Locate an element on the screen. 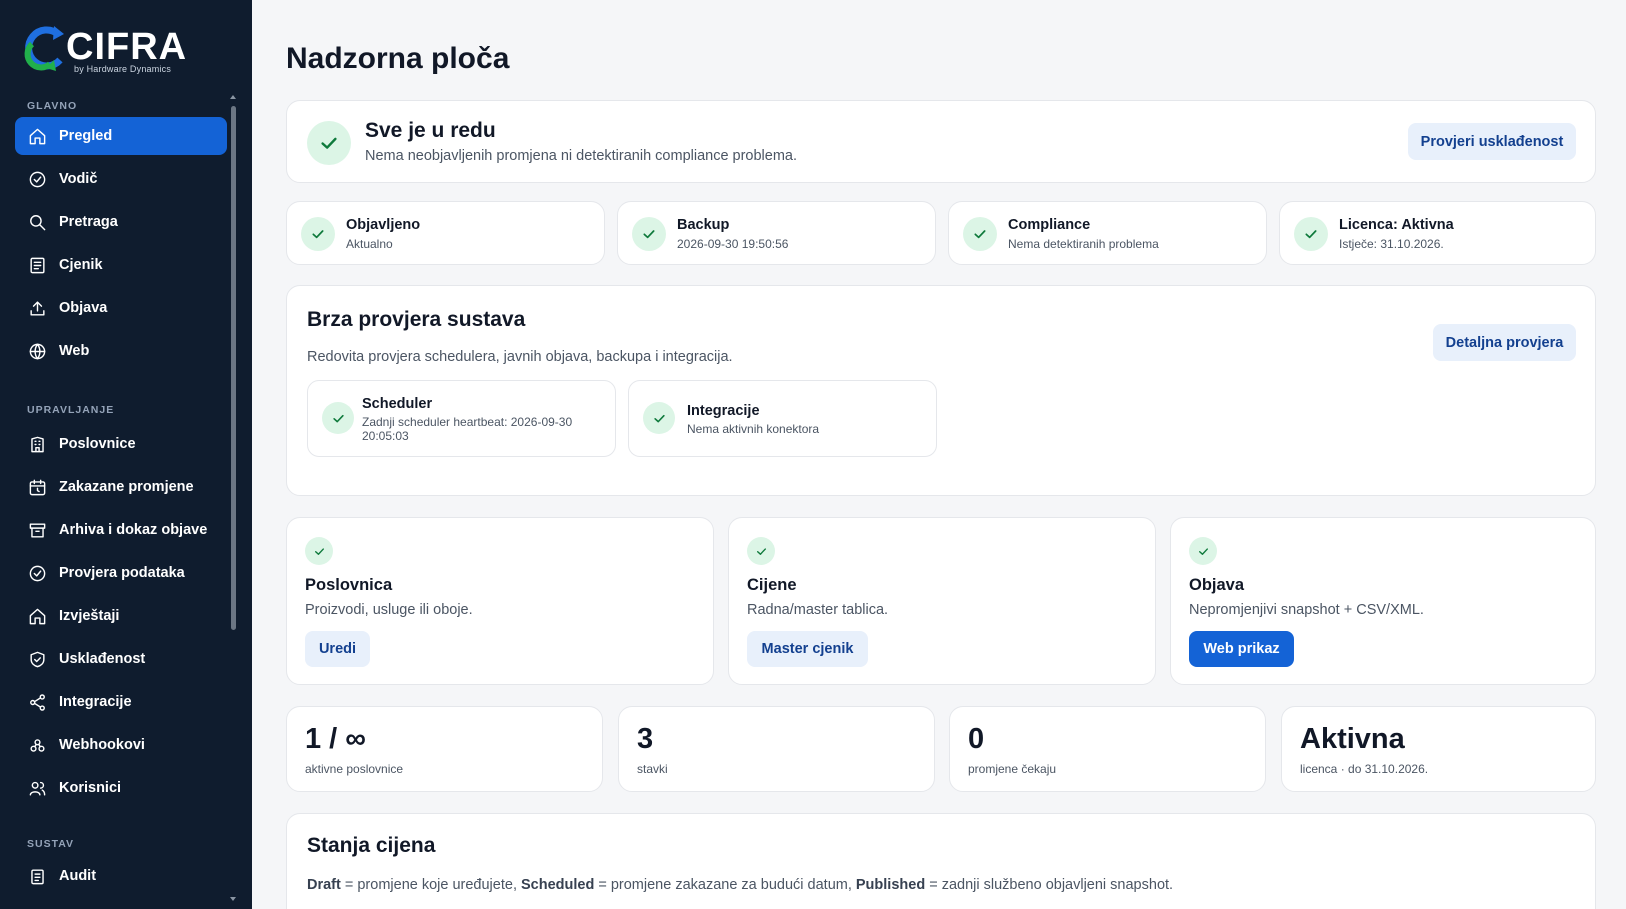  draft-term: Draft is located at coordinates (324, 885).